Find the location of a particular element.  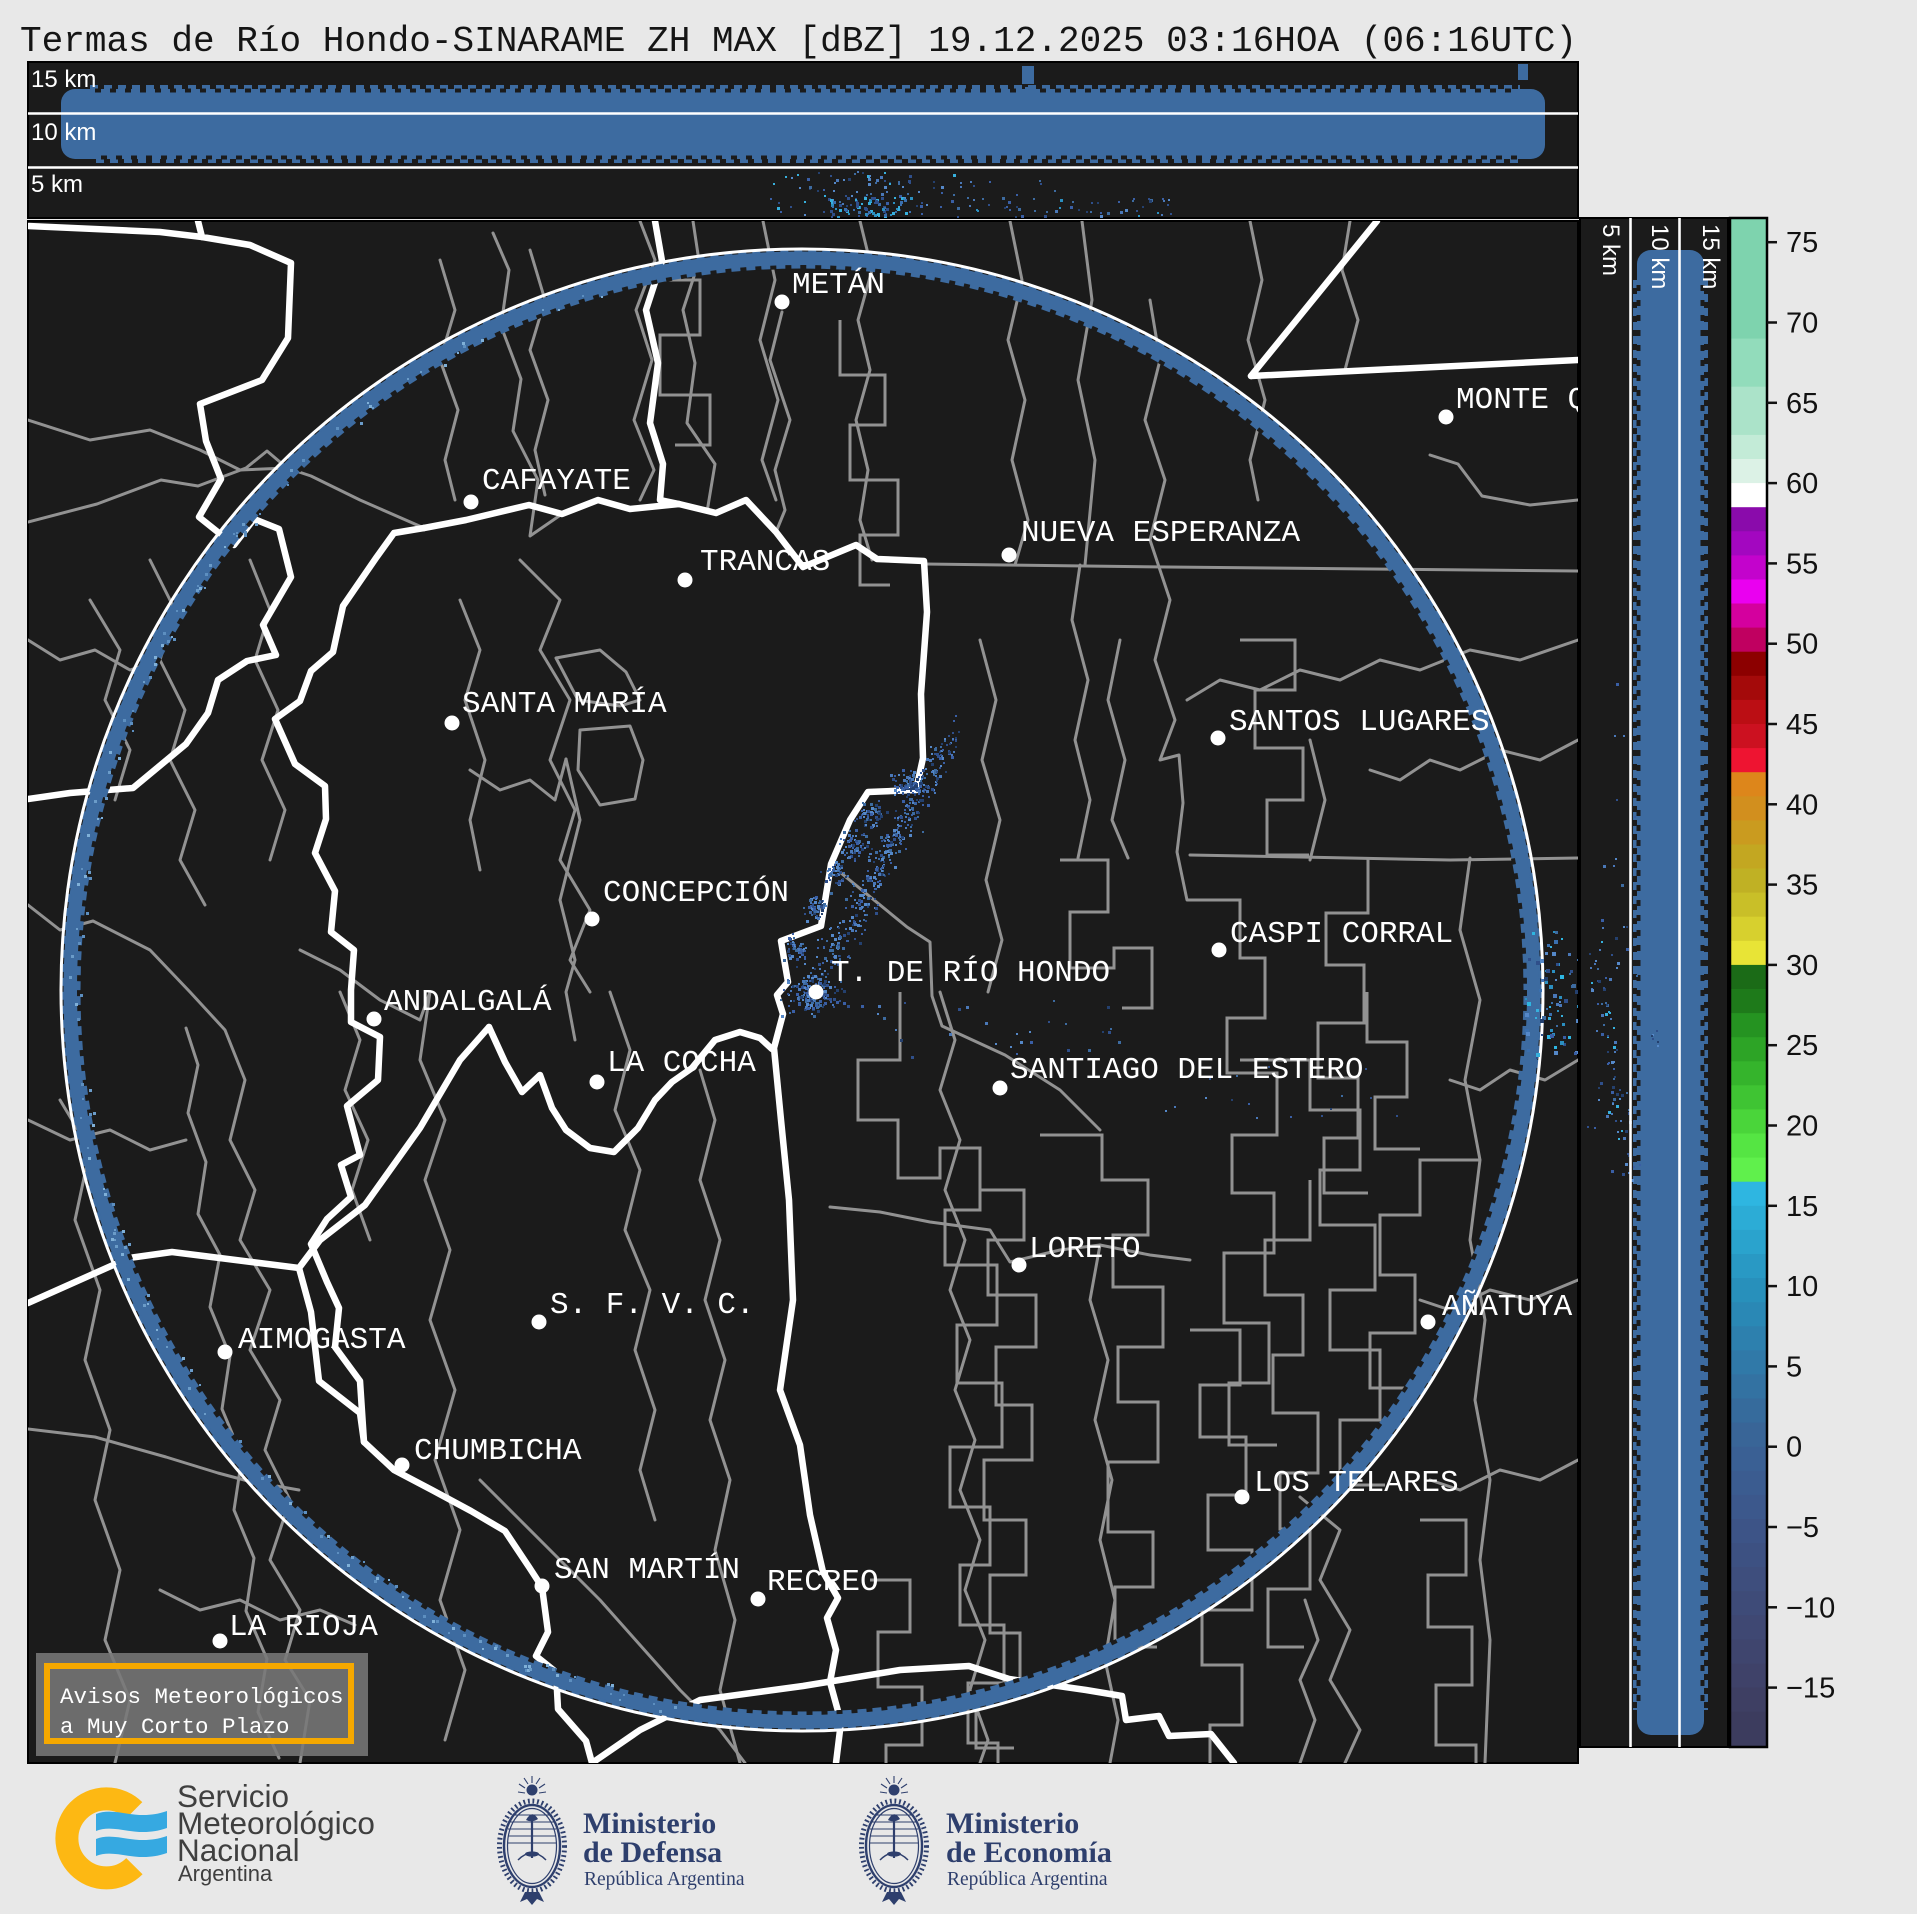

svg-text: 35 is located at coordinates (1802, 886).